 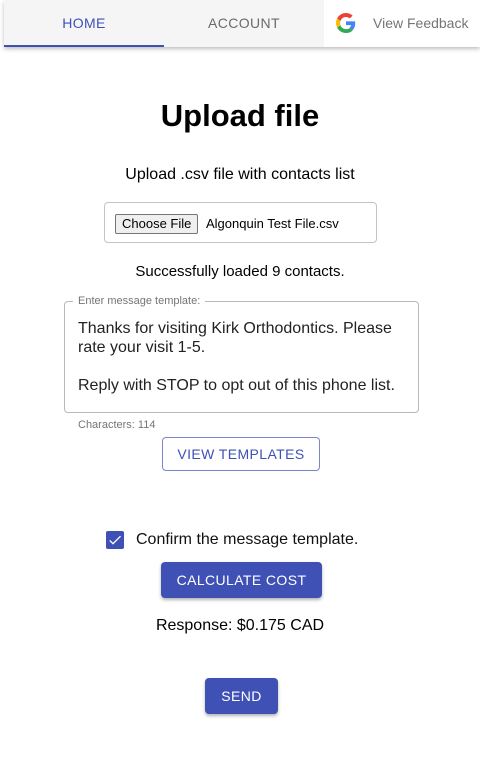 What do you see at coordinates (241, 454) in the screenshot?
I see `view-templates-button: VIEW TEMPLATES` at bounding box center [241, 454].